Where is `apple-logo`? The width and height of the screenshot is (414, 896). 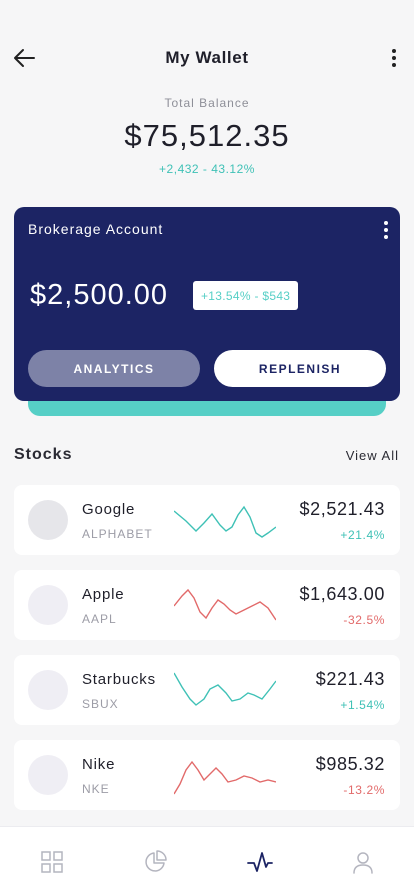 apple-logo is located at coordinates (48, 605).